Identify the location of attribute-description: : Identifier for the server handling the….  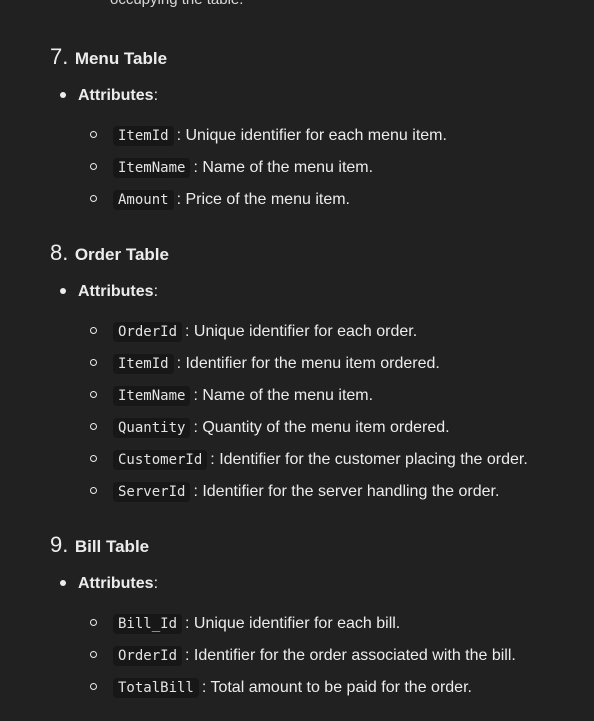
(346, 491).